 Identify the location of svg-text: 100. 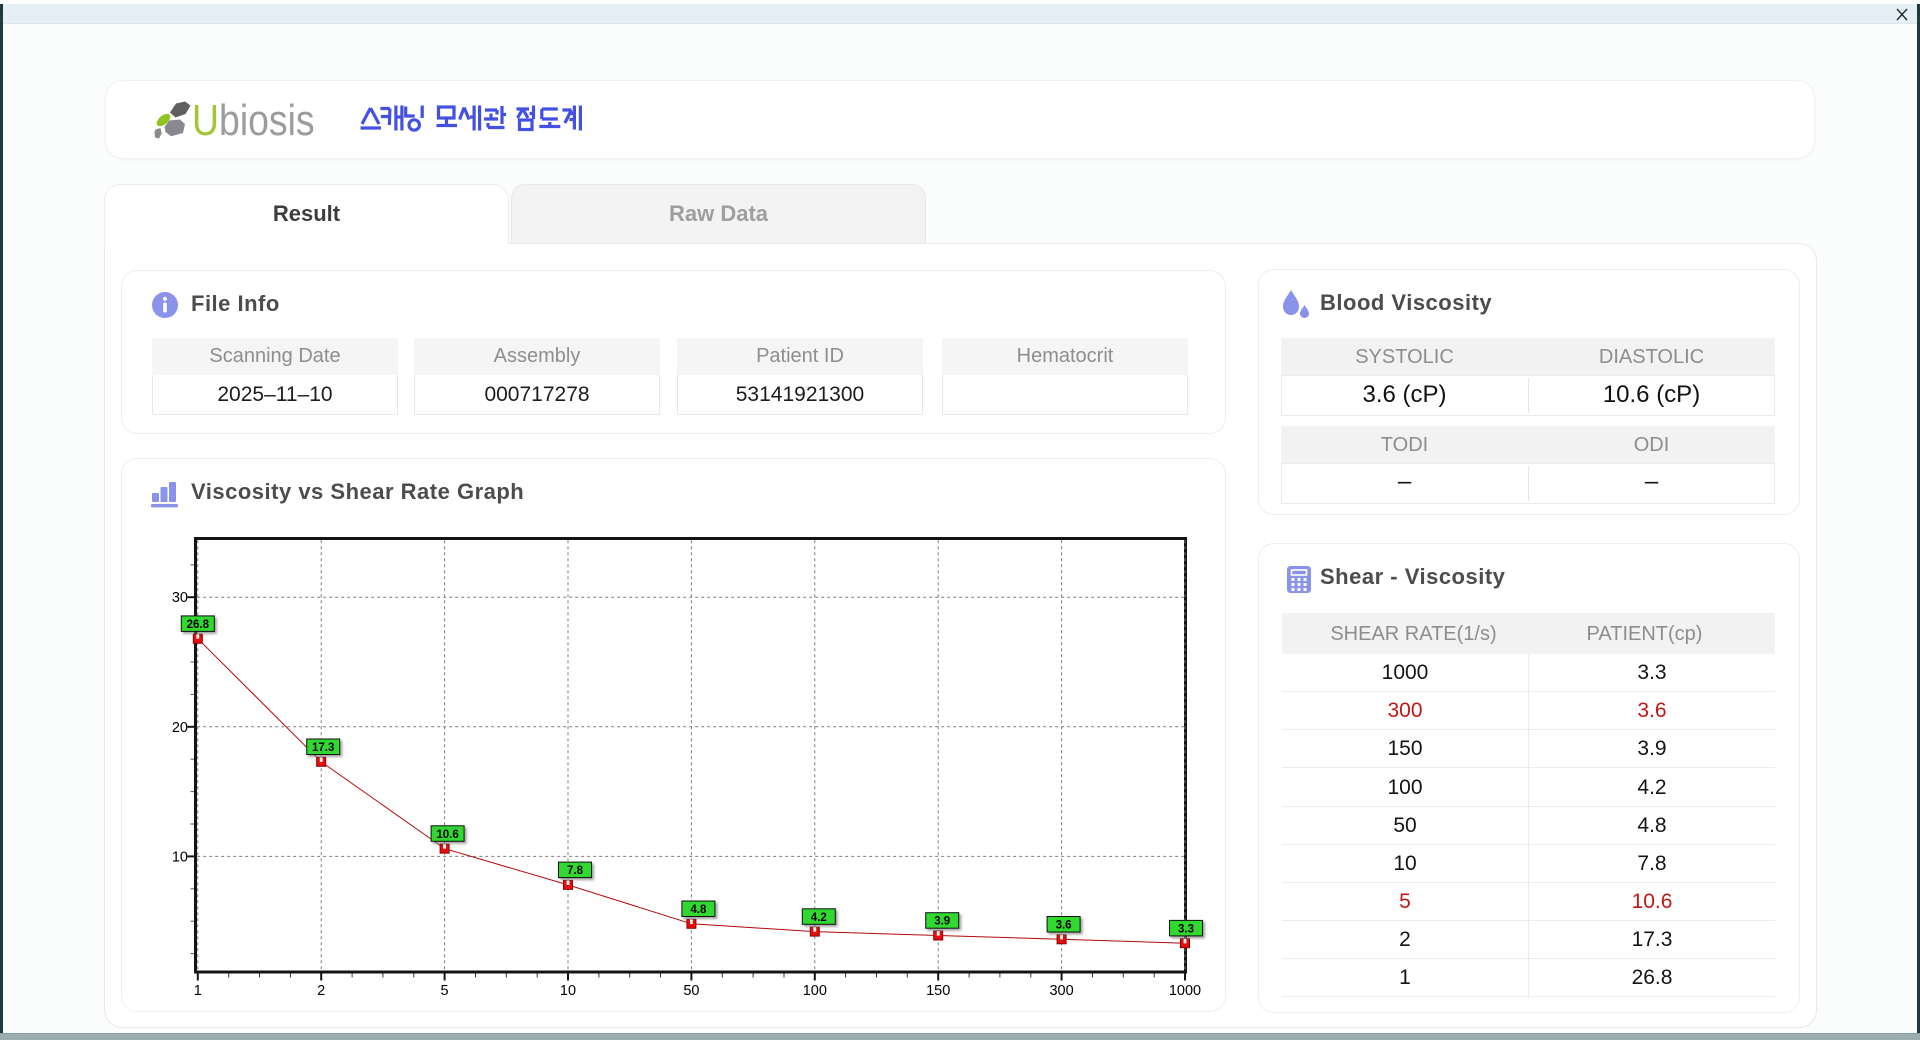
(815, 991).